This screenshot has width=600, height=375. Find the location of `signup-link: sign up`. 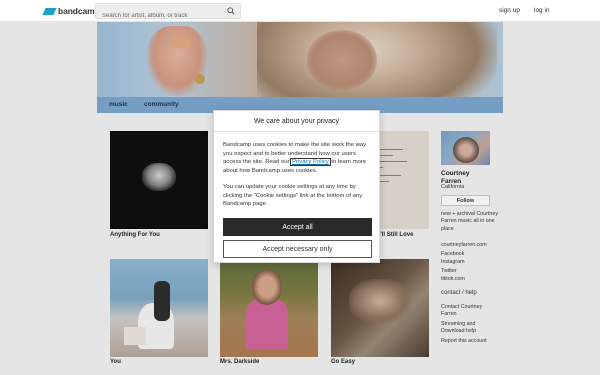

signup-link: sign up is located at coordinates (509, 10).